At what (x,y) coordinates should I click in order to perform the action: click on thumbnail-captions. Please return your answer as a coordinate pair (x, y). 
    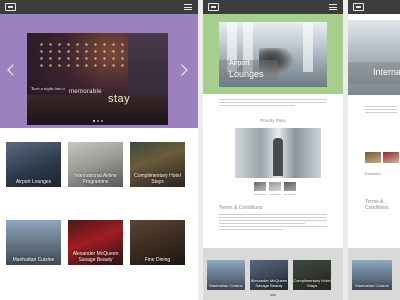
    Looking at the image, I should click on (275, 194).